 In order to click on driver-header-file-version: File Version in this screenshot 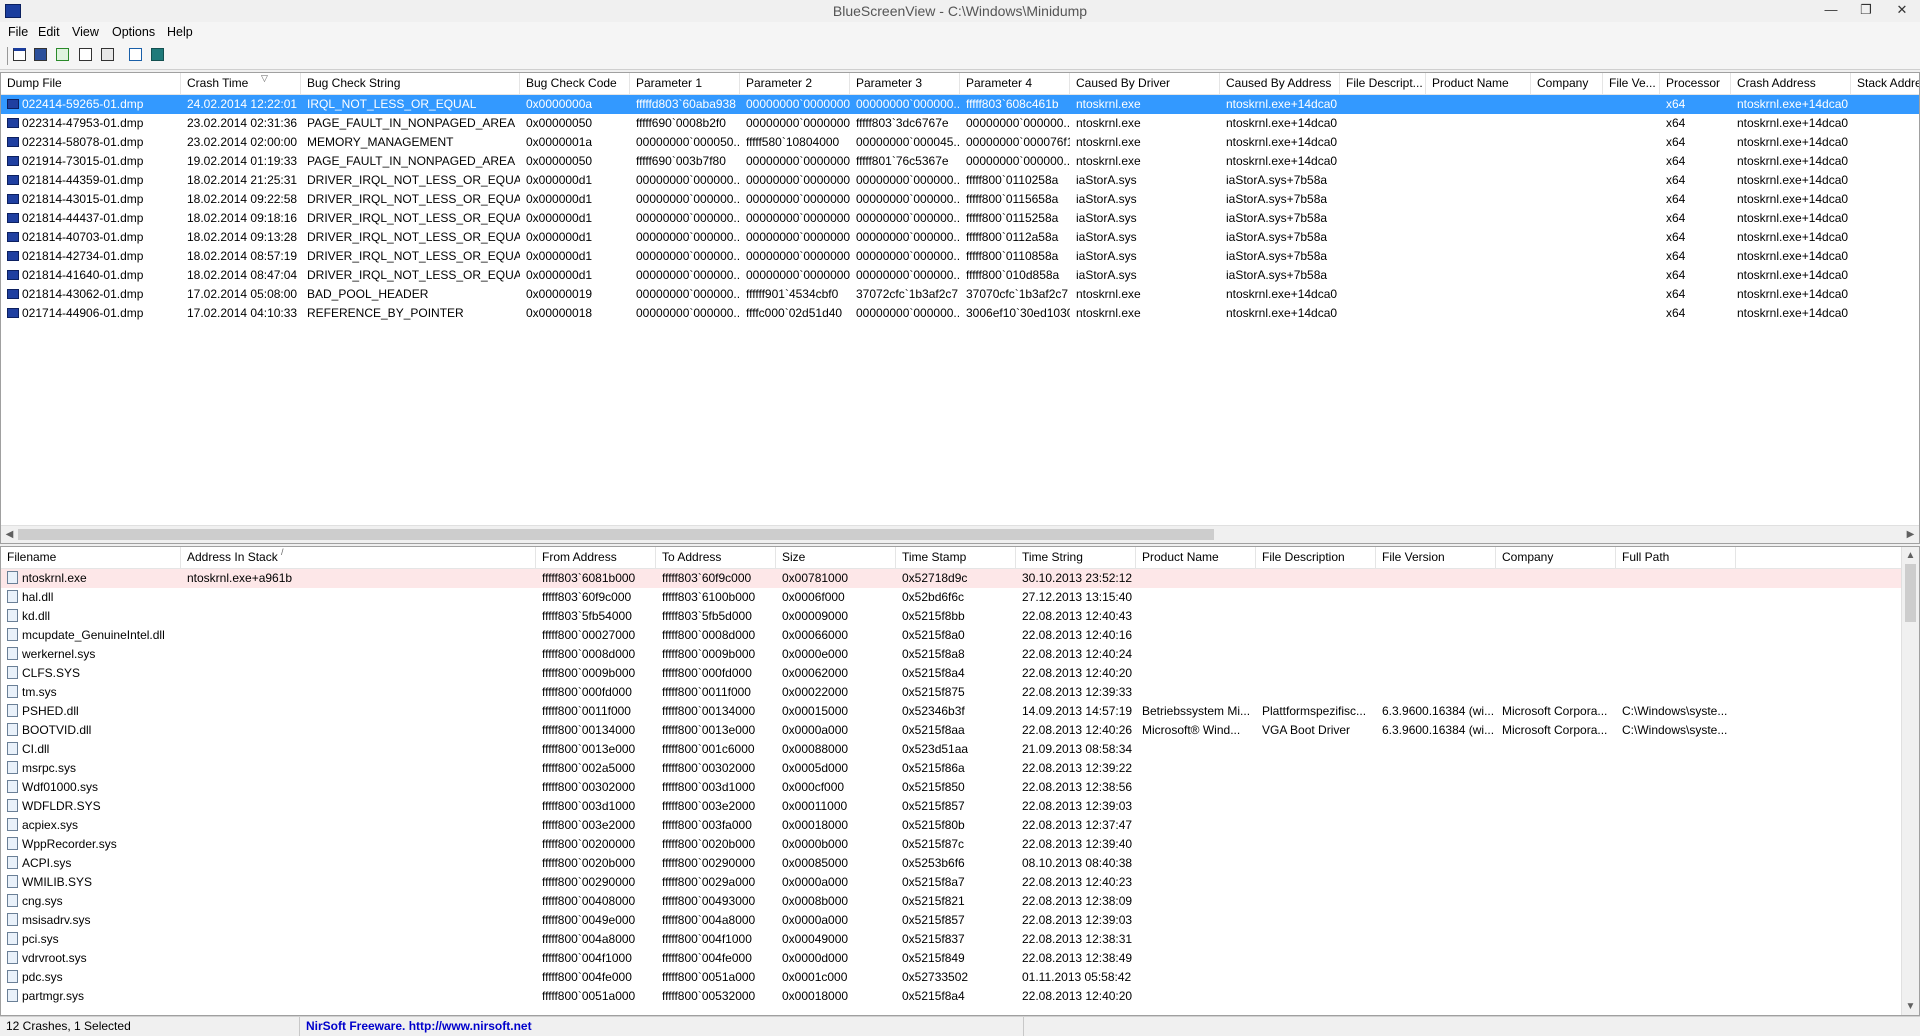, I will do `click(1436, 557)`.